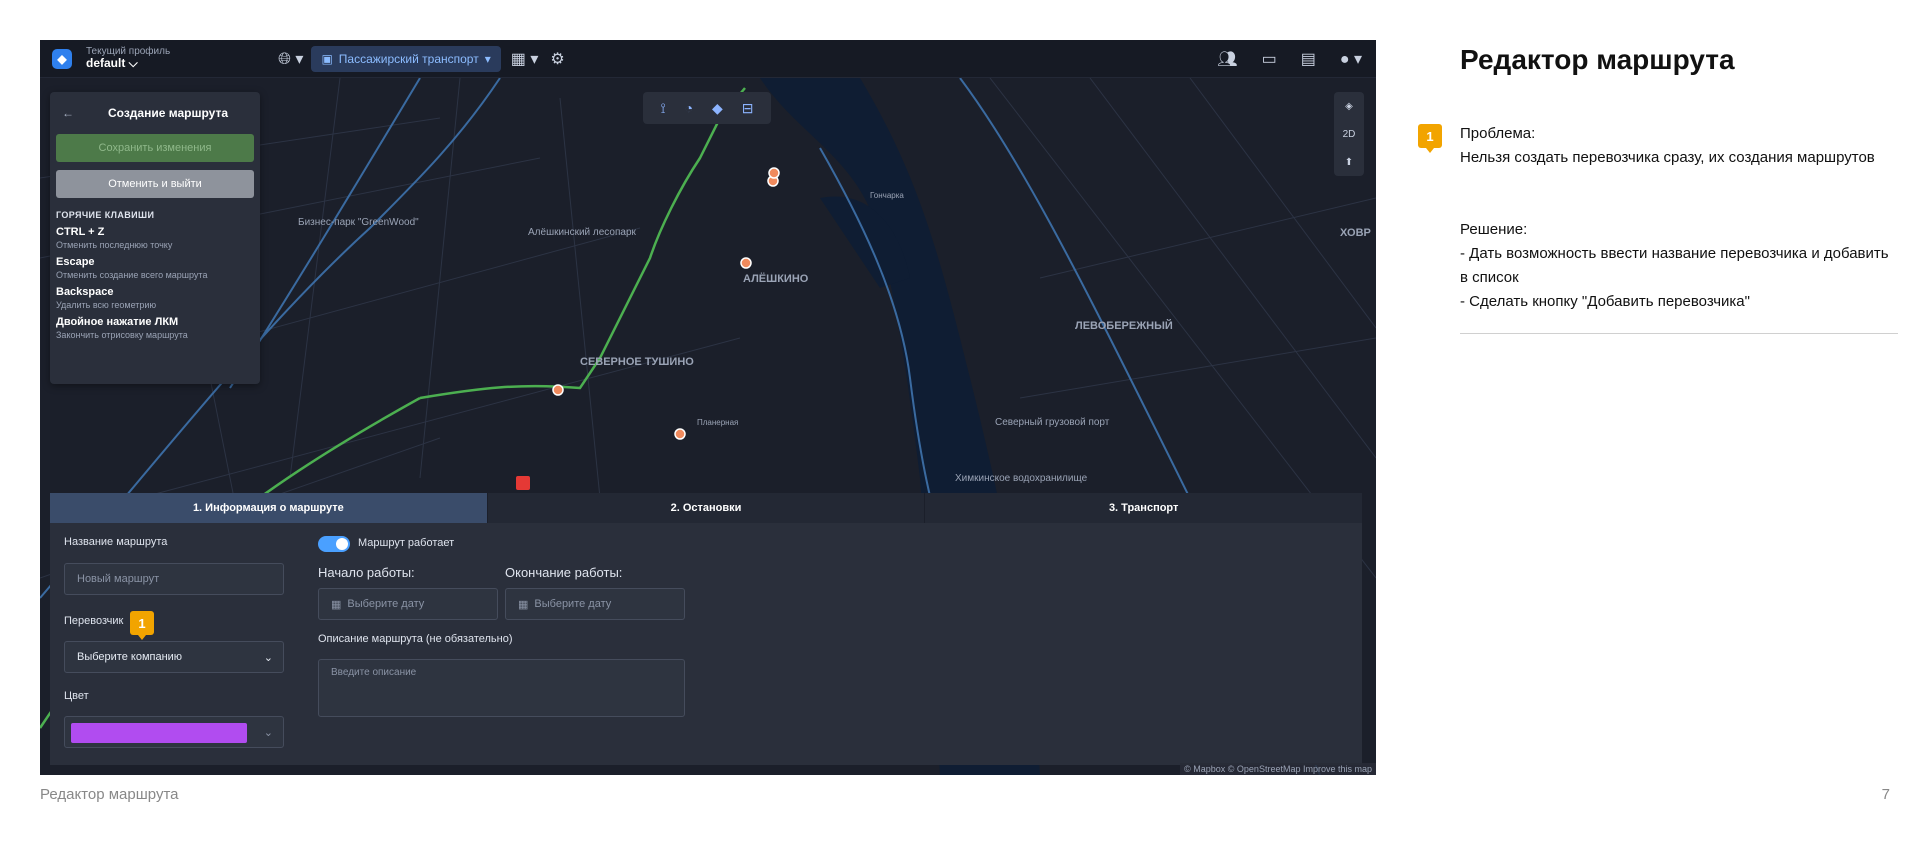 This screenshot has width=1920, height=842. What do you see at coordinates (1355, 233) in the screenshot?
I see `map-label: ХОВР` at bounding box center [1355, 233].